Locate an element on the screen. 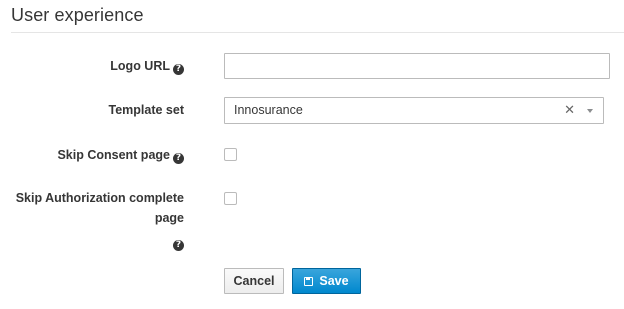 The width and height of the screenshot is (624, 309). section-title: User experience is located at coordinates (77, 15).